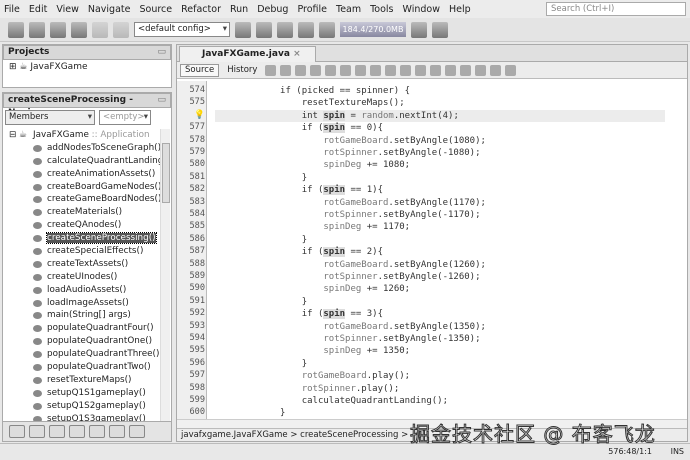 This screenshot has width=690, height=460. What do you see at coordinates (82, 380) in the screenshot?
I see `tree-member: resetTextureMaps()` at bounding box center [82, 380].